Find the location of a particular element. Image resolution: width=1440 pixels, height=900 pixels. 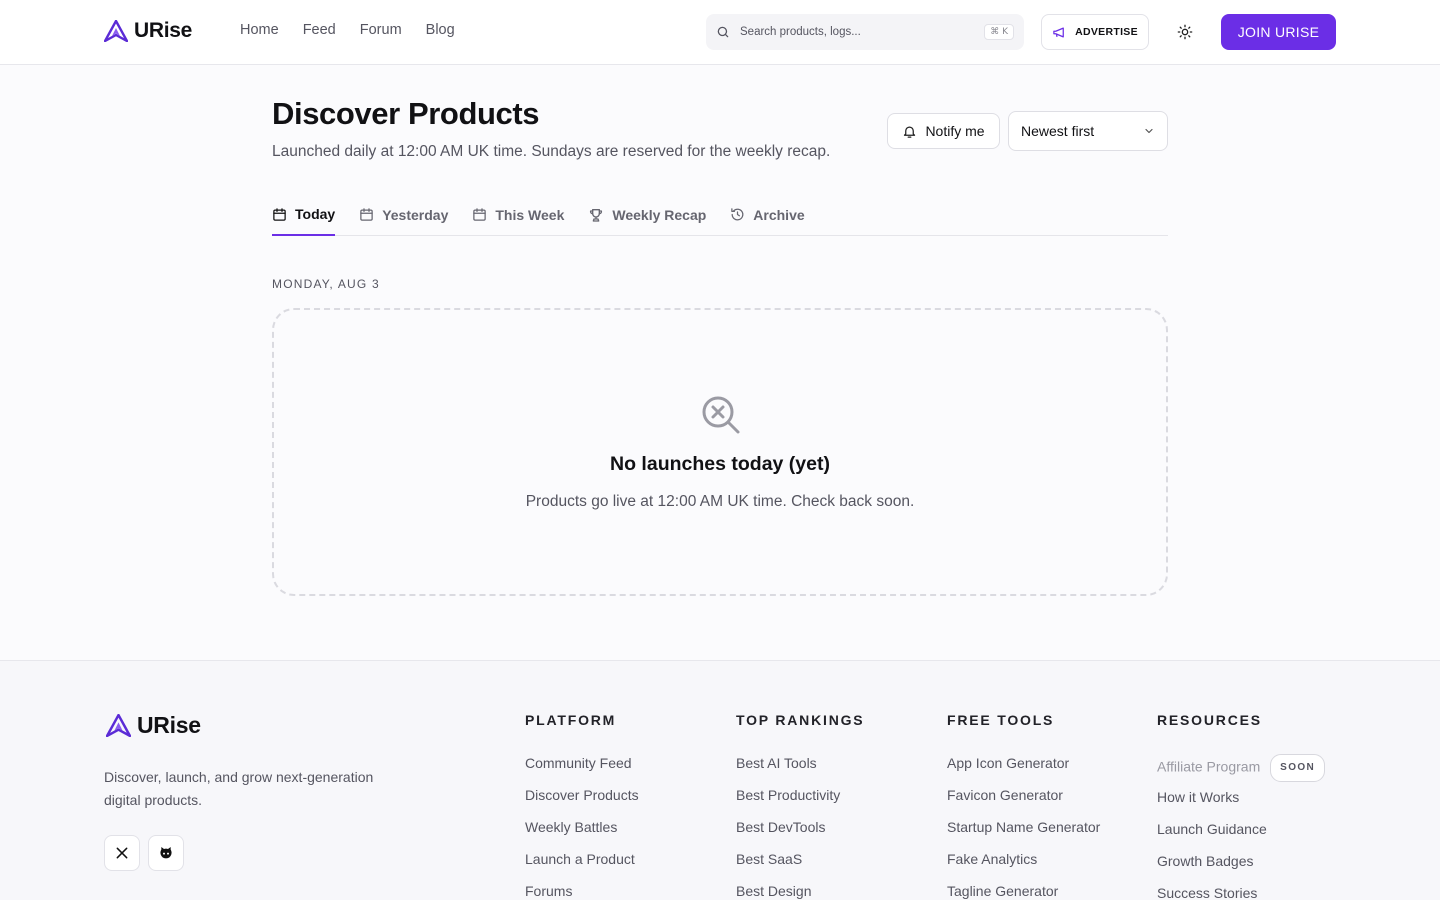

github-social-button is located at coordinates (166, 853).